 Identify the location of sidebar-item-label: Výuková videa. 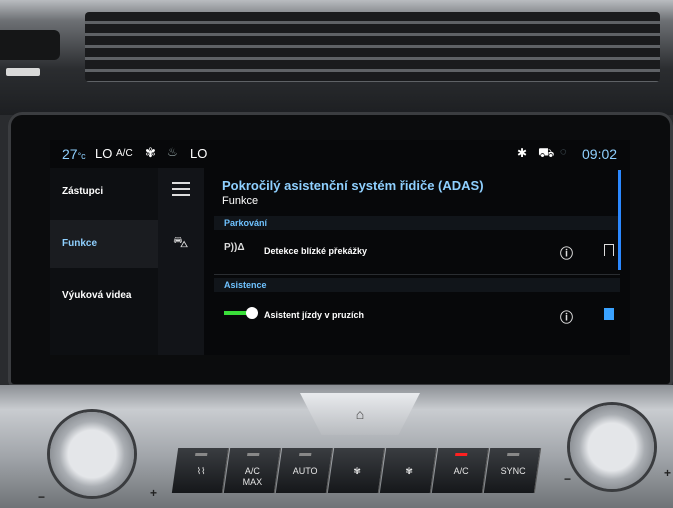
(97, 295).